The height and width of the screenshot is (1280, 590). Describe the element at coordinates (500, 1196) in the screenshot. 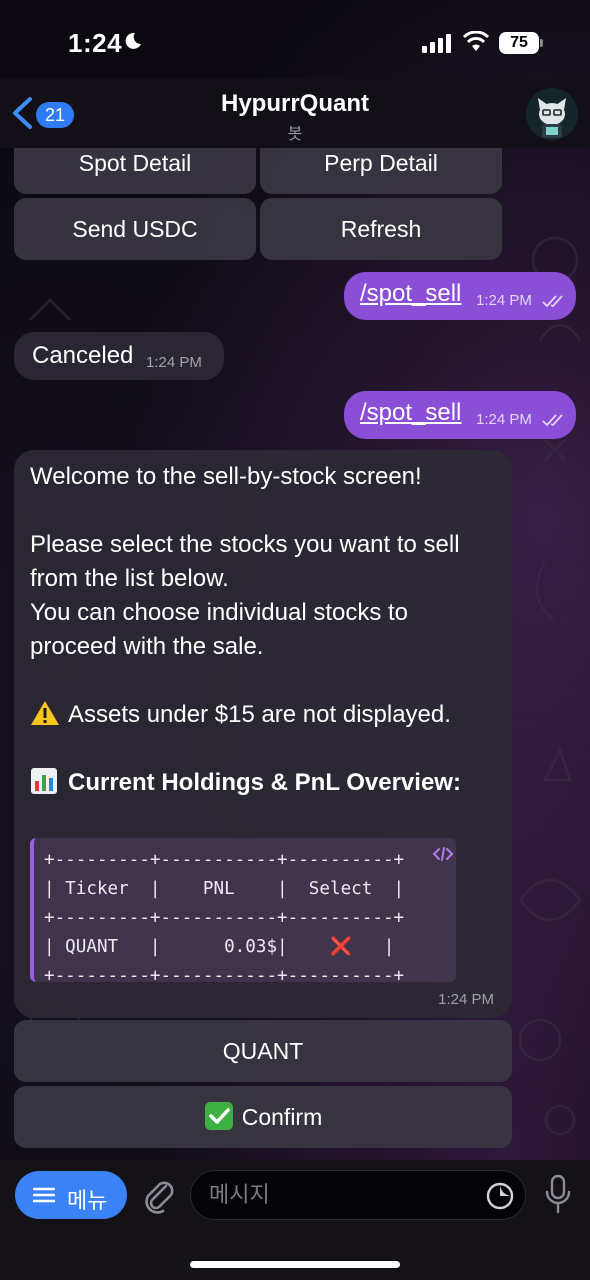

I see `sticker-icon` at that location.